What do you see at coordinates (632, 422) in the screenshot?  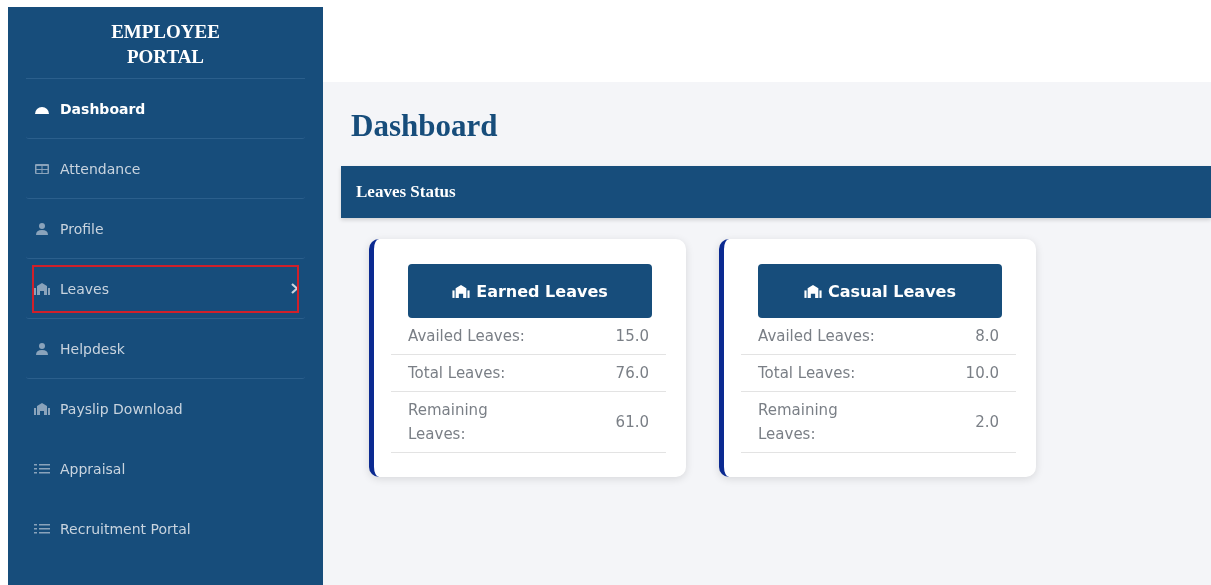 I see `row-value: 61.0` at bounding box center [632, 422].